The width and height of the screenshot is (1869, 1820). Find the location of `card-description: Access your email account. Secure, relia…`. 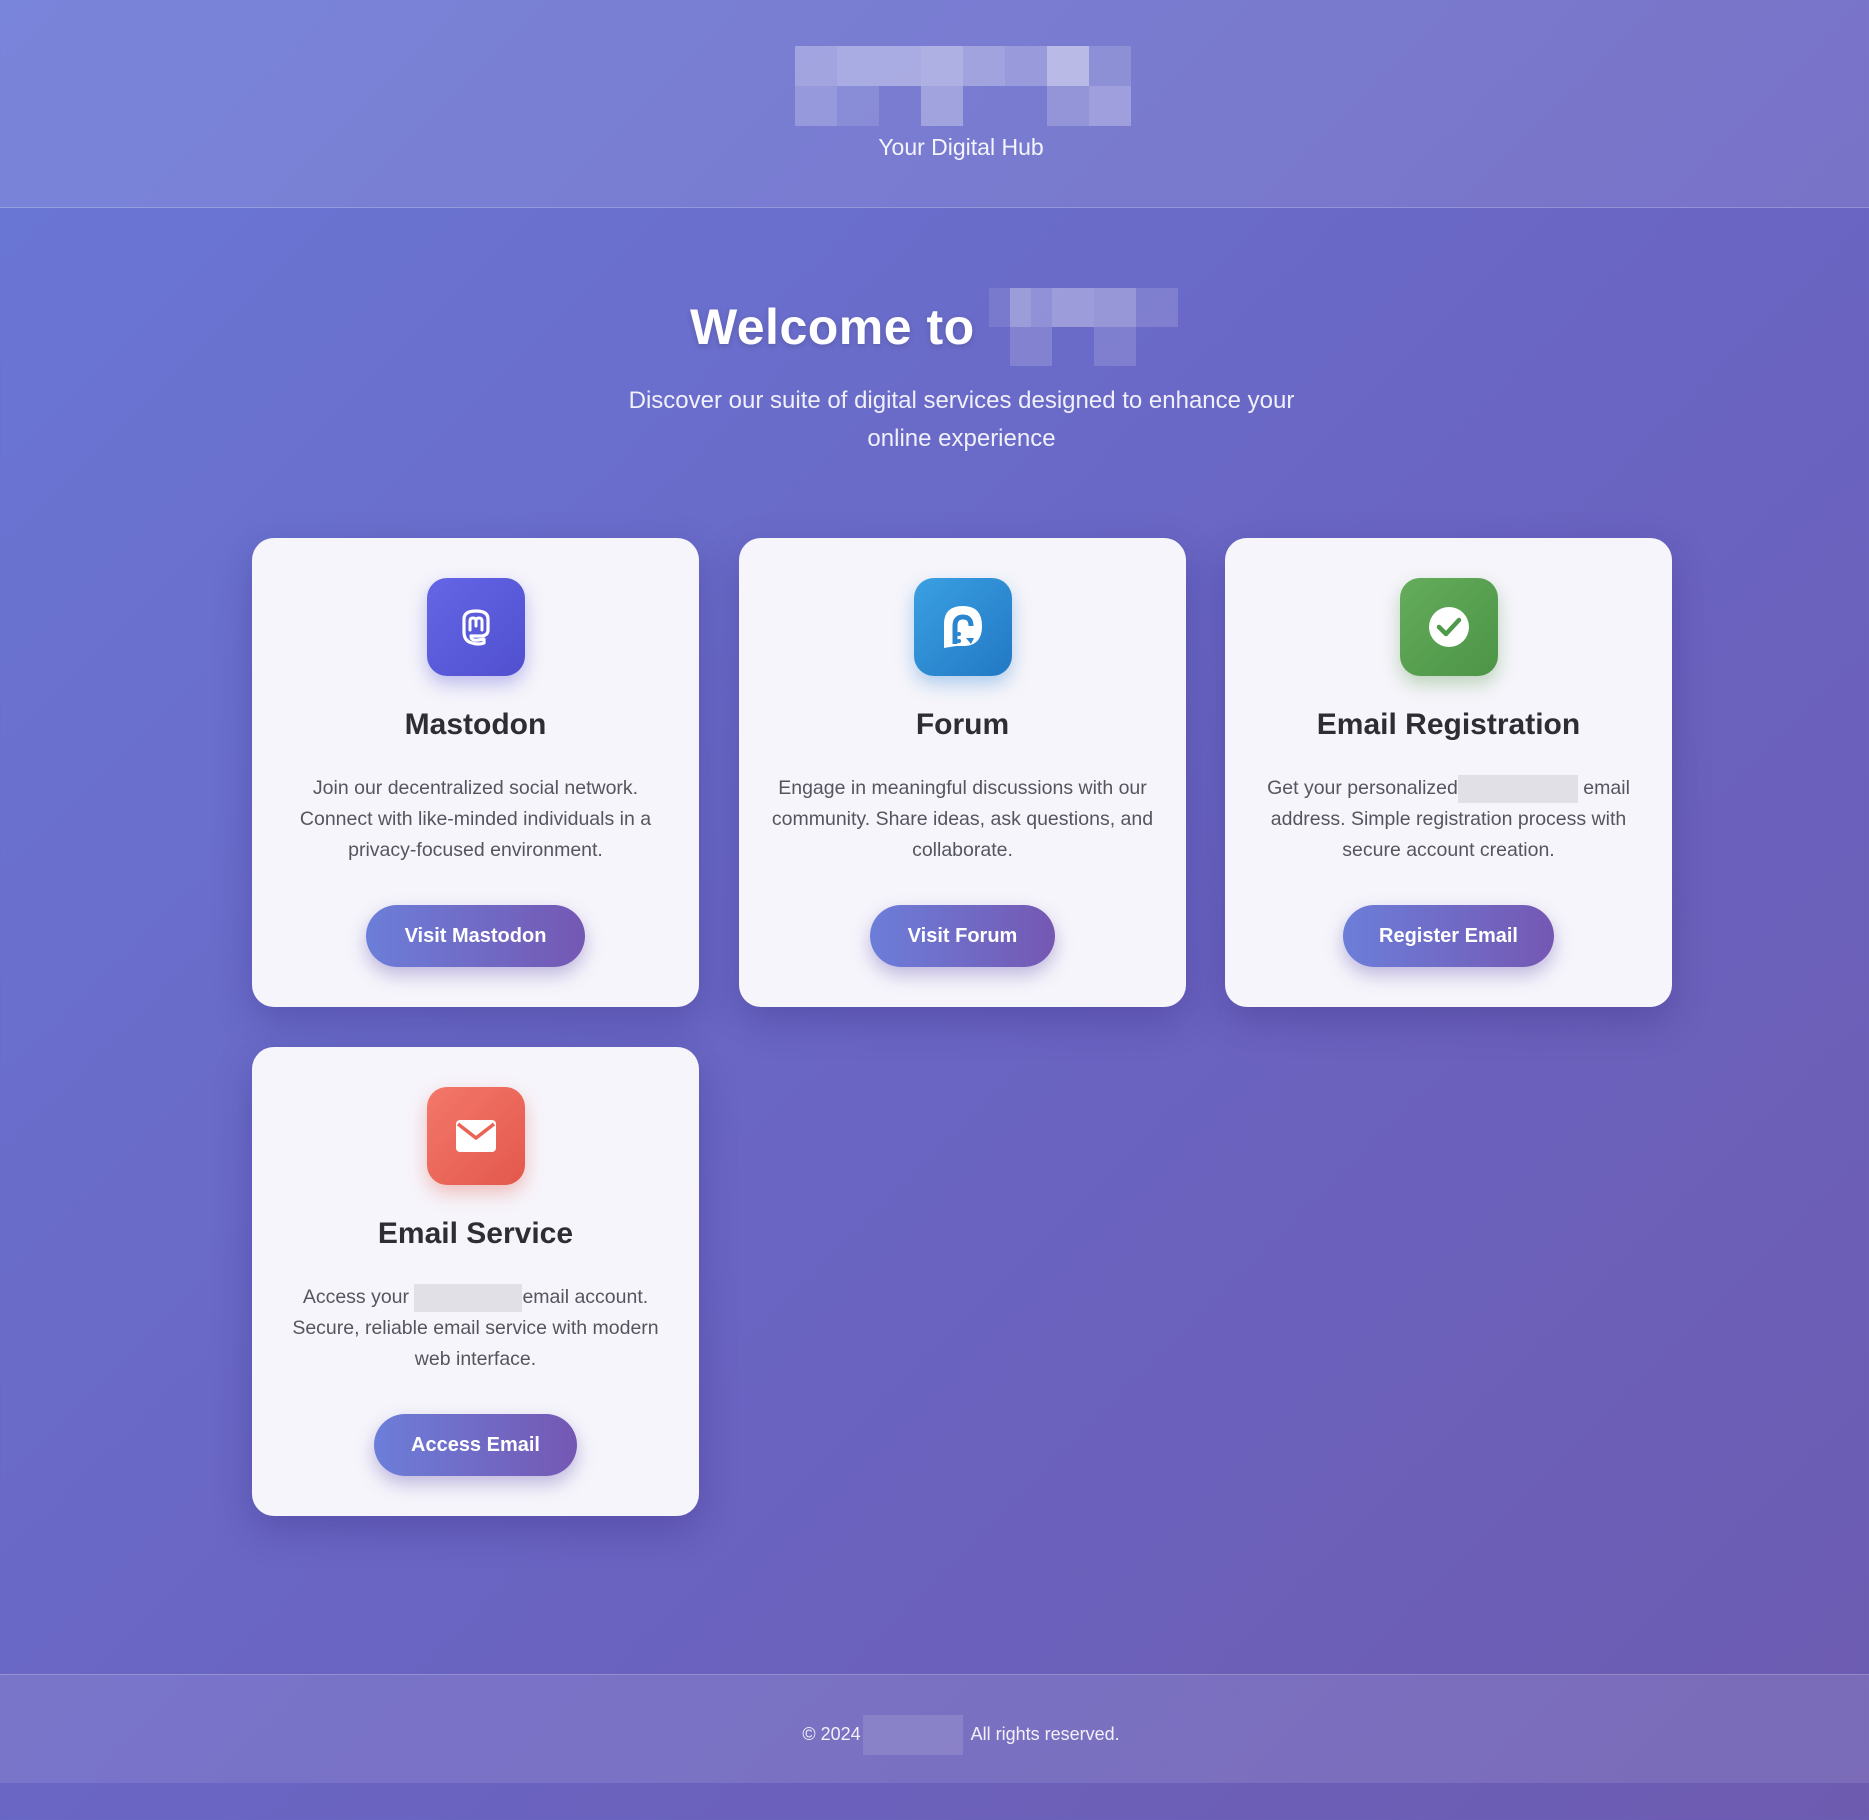

card-description: Access your email account. Secure, relia… is located at coordinates (475, 1328).